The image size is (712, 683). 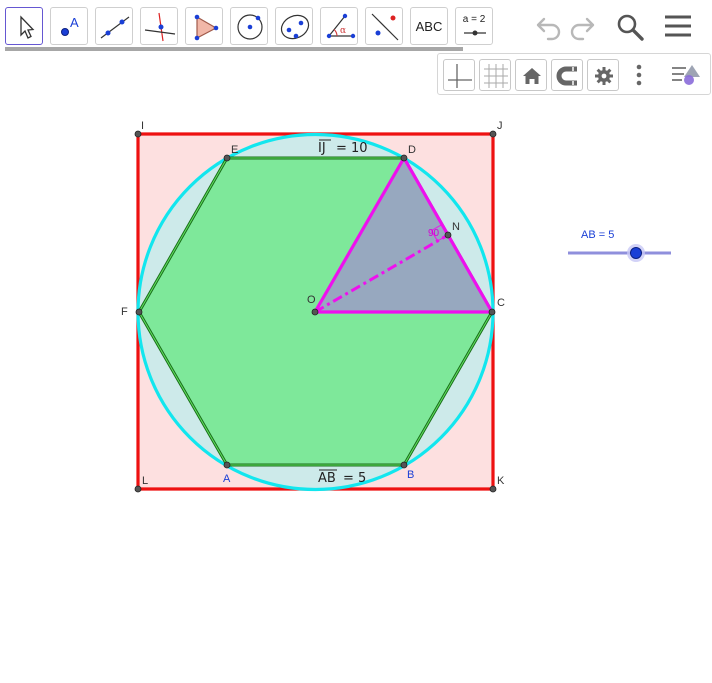 I want to click on point-K, so click(x=493, y=489).